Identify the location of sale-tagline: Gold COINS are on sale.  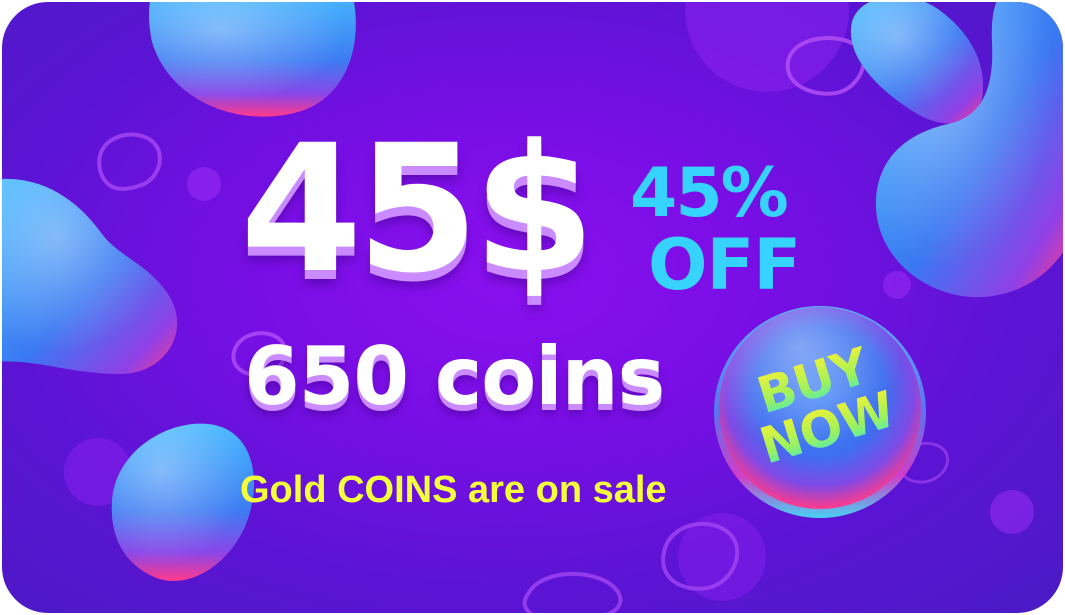
(453, 490).